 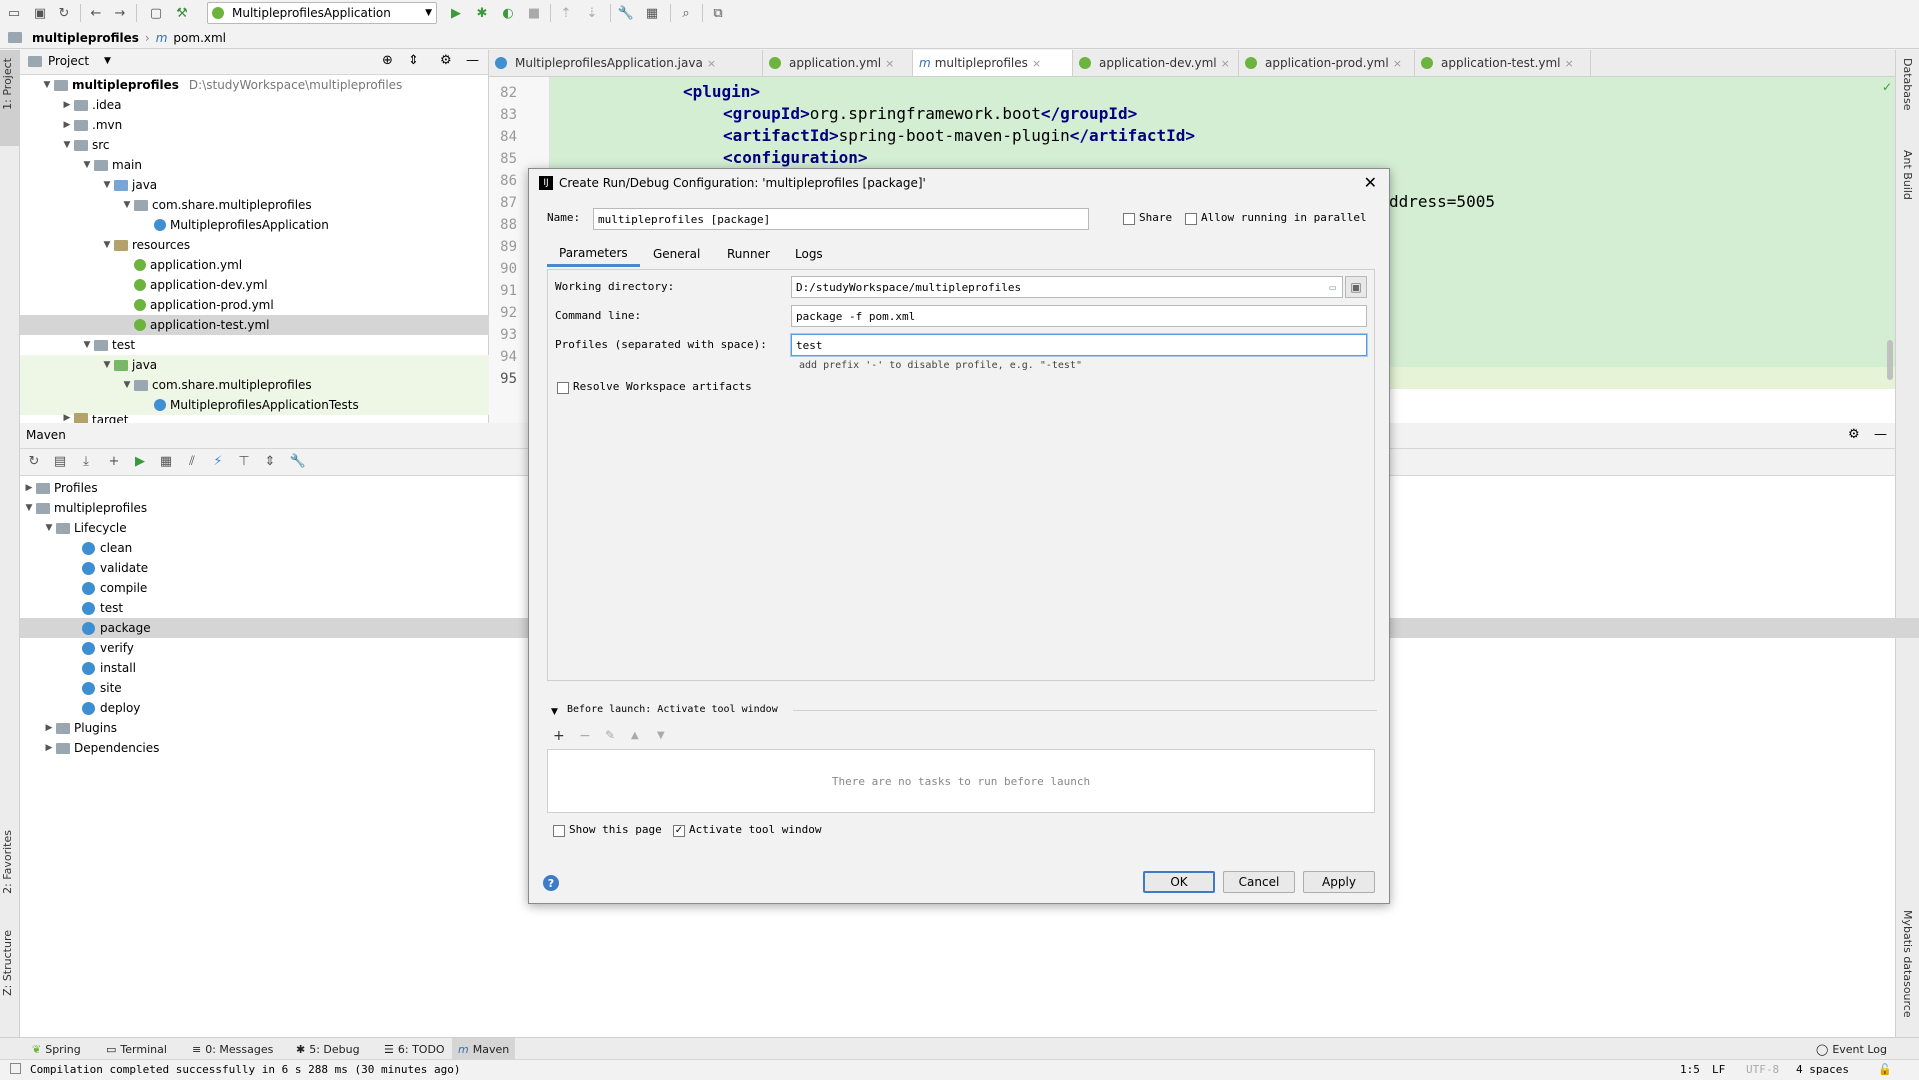 I want to click on editor-scrollbar, so click(x=1890, y=360).